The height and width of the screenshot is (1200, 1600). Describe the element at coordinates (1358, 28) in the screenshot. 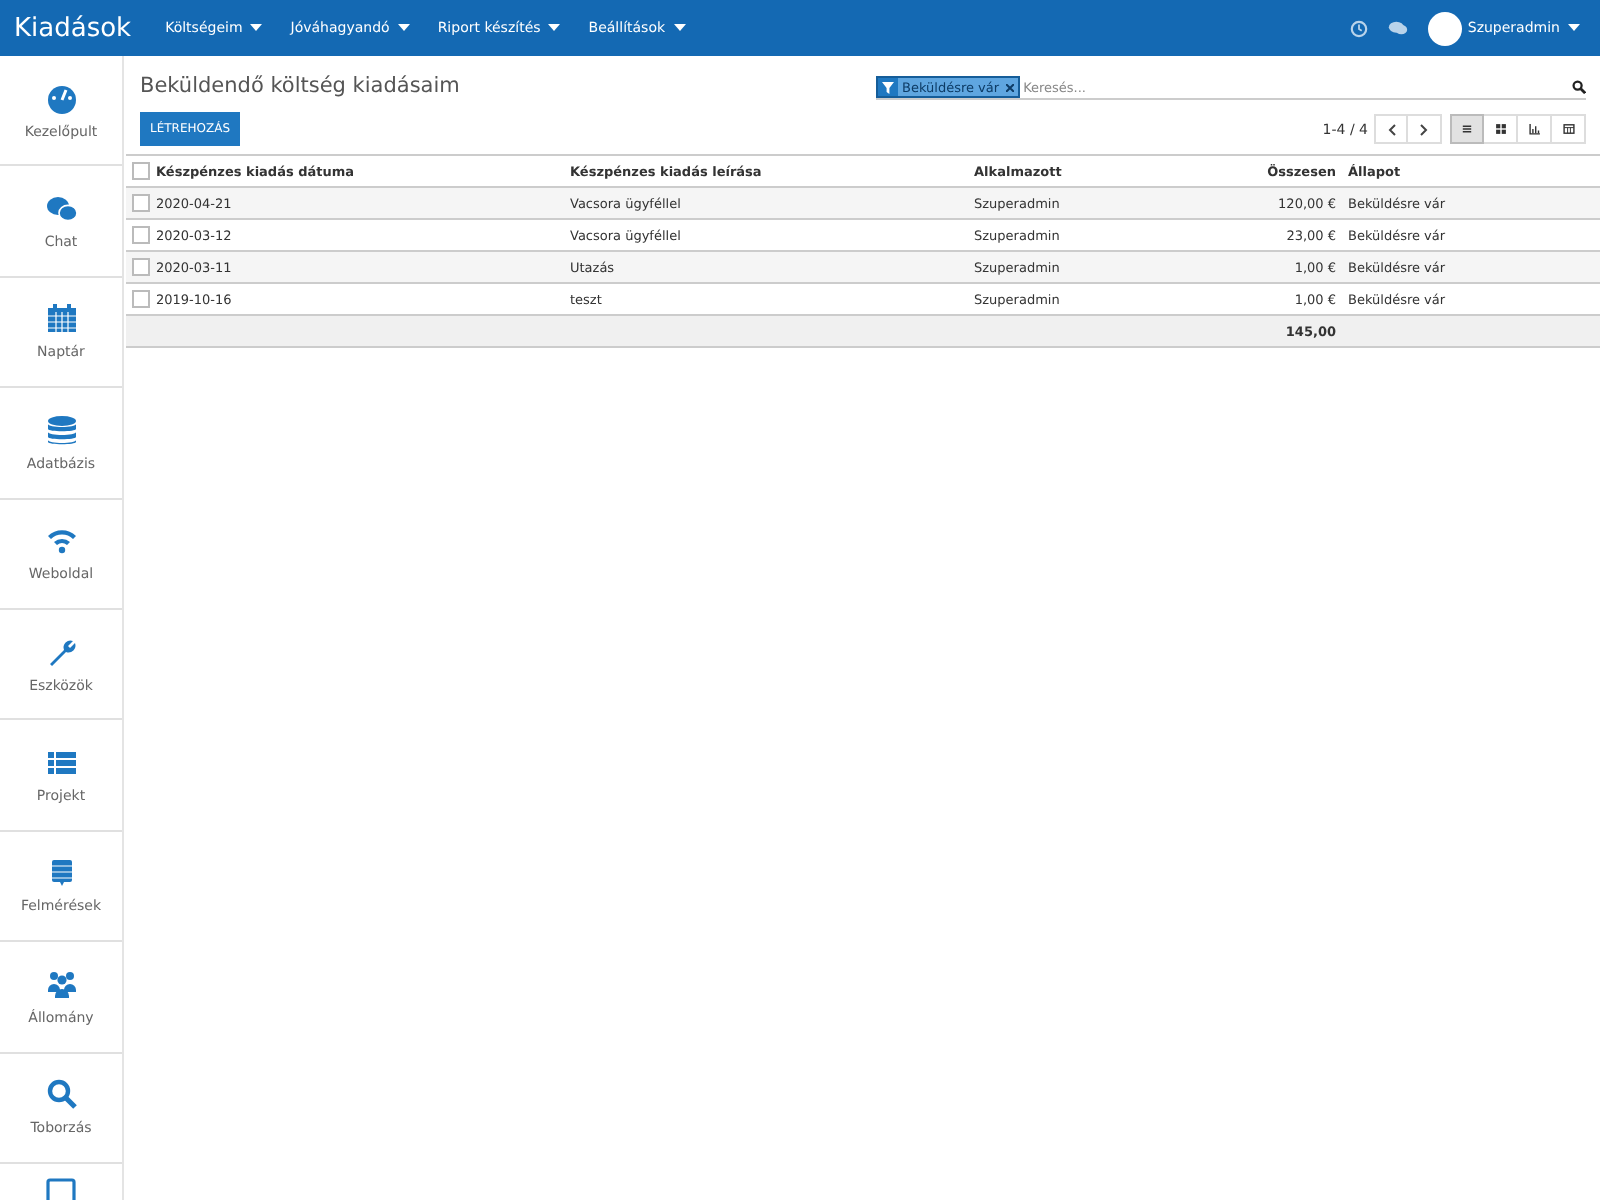

I see `clock-icon` at that location.